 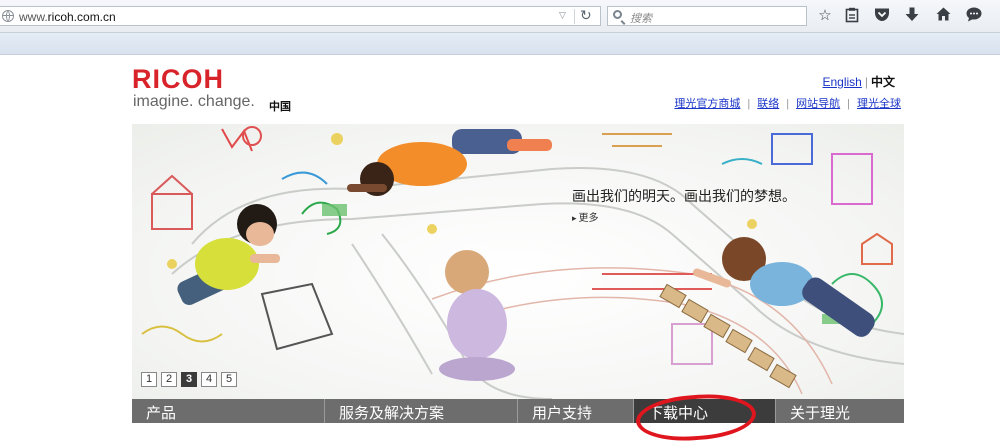 I want to click on chat-icon, so click(x=974, y=16).